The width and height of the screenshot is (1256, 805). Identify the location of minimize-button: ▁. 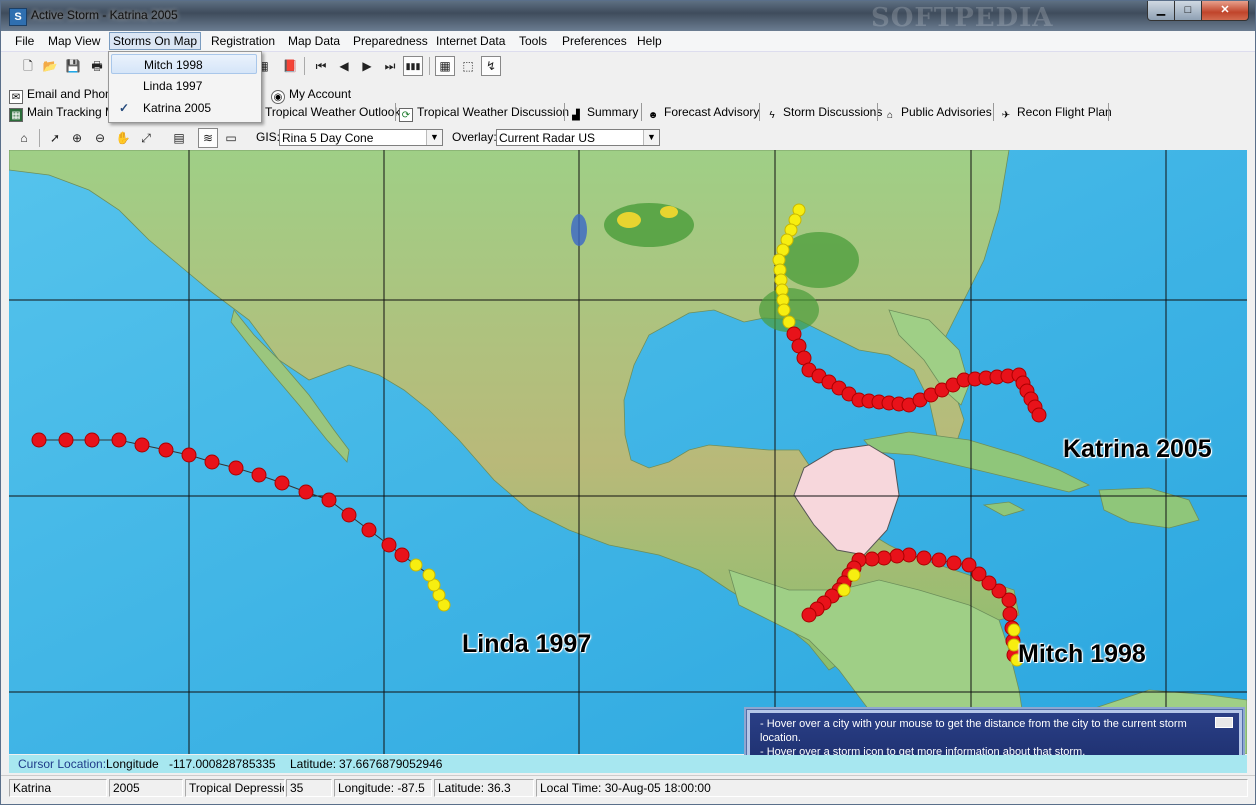
(1161, 11).